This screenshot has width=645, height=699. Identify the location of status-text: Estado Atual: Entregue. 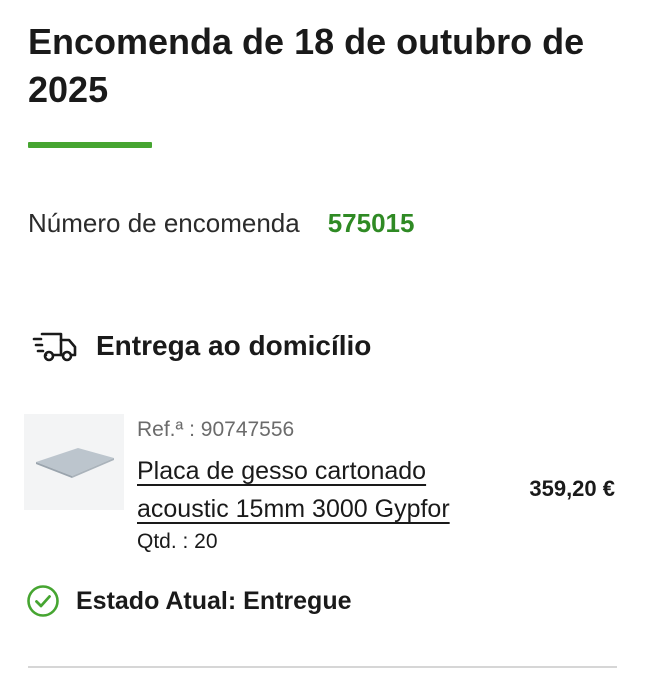
(214, 600).